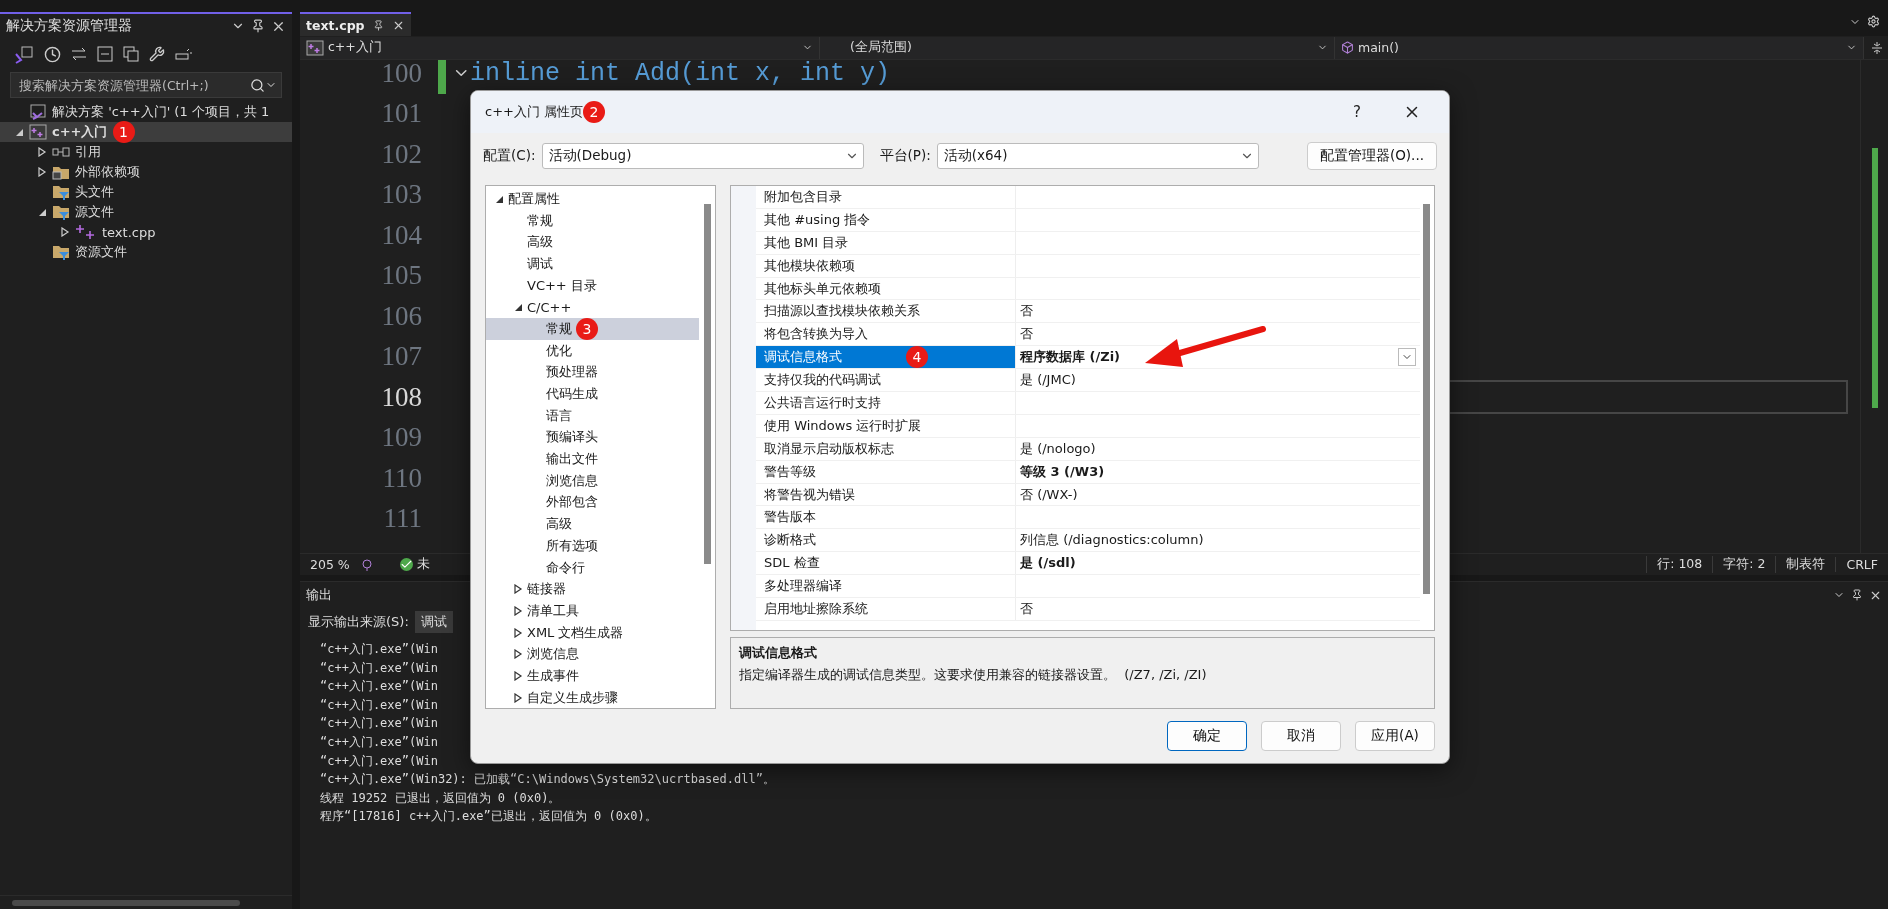  Describe the element at coordinates (1207, 736) in the screenshot. I see `dialog-button: 确定` at that location.